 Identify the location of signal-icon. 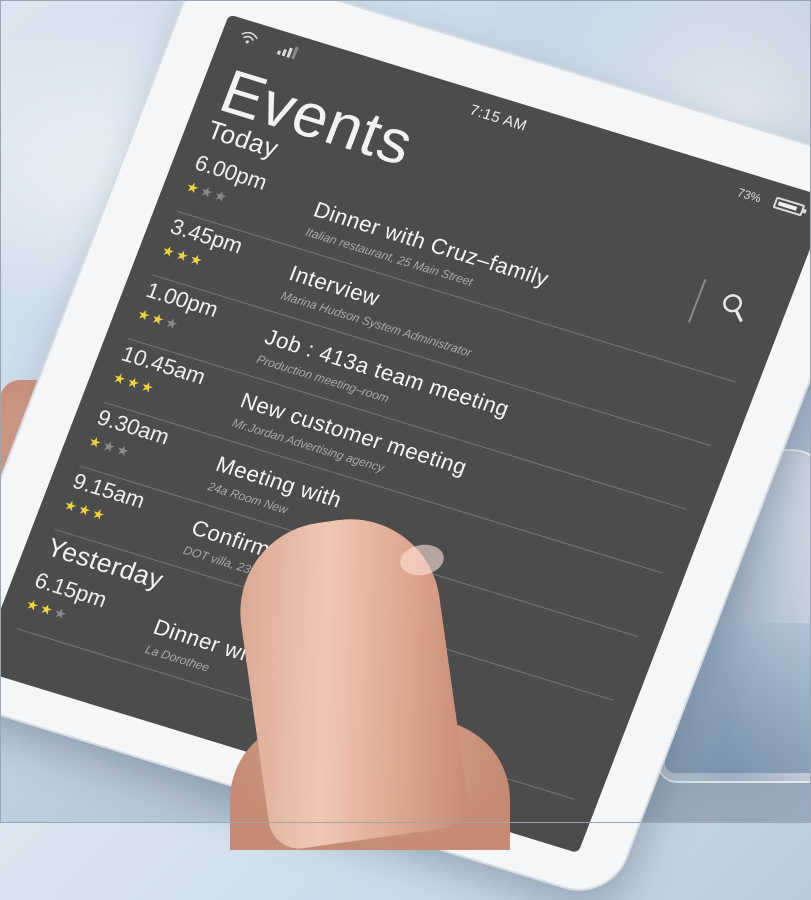
(288, 52).